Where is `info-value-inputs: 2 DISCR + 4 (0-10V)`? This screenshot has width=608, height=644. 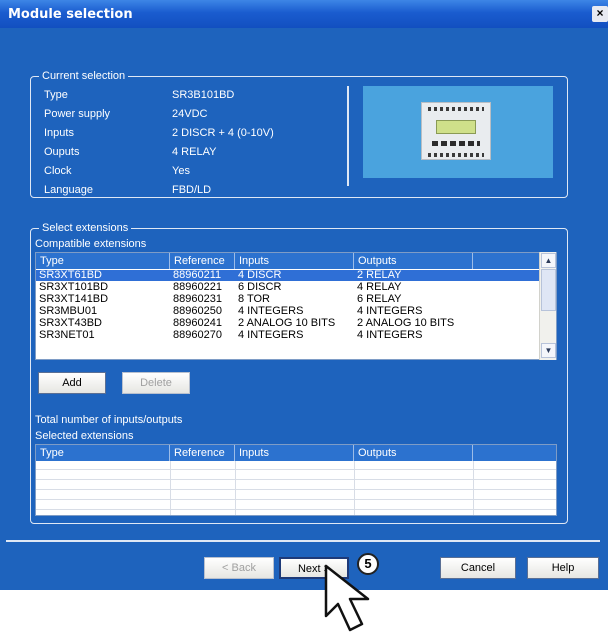 info-value-inputs: 2 DISCR + 4 (0-10V) is located at coordinates (223, 133).